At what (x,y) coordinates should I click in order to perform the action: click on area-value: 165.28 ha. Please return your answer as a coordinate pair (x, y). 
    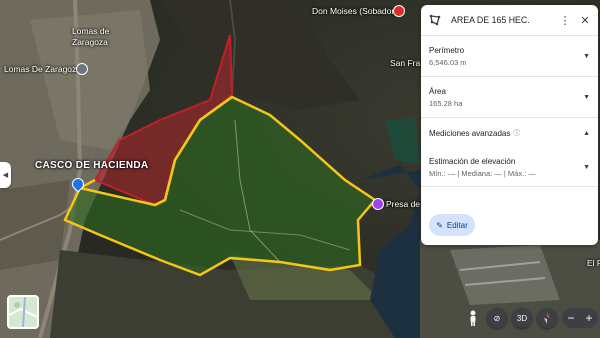
    Looking at the image, I should click on (446, 103).